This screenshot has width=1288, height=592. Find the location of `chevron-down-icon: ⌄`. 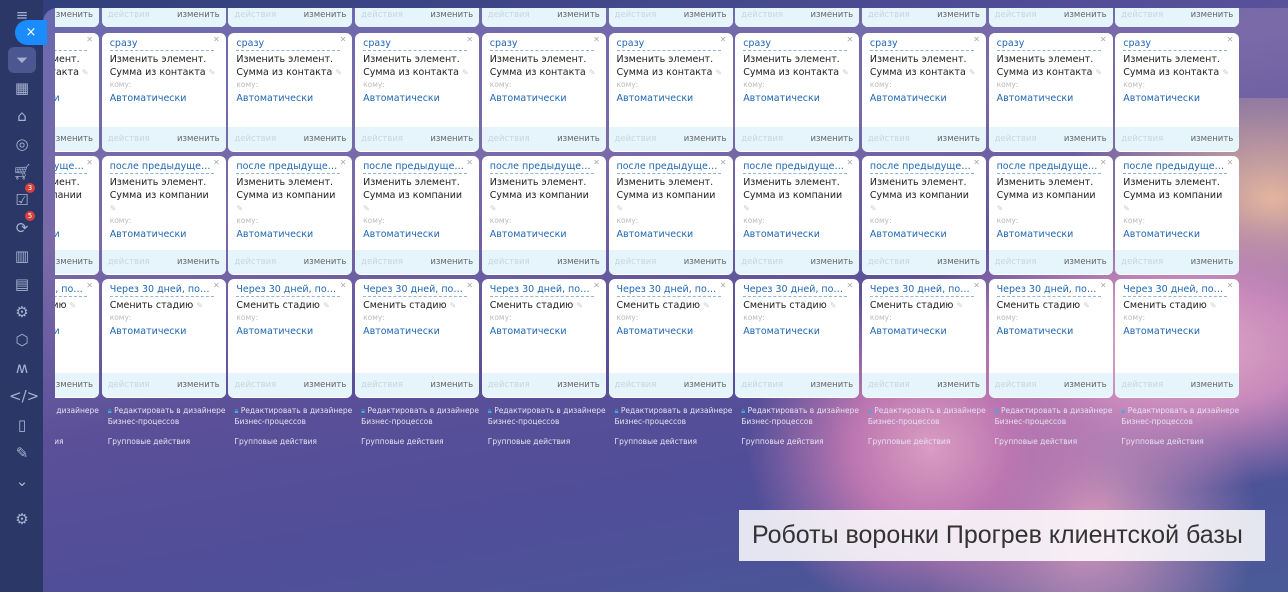

chevron-down-icon: ⌄ is located at coordinates (22, 481).